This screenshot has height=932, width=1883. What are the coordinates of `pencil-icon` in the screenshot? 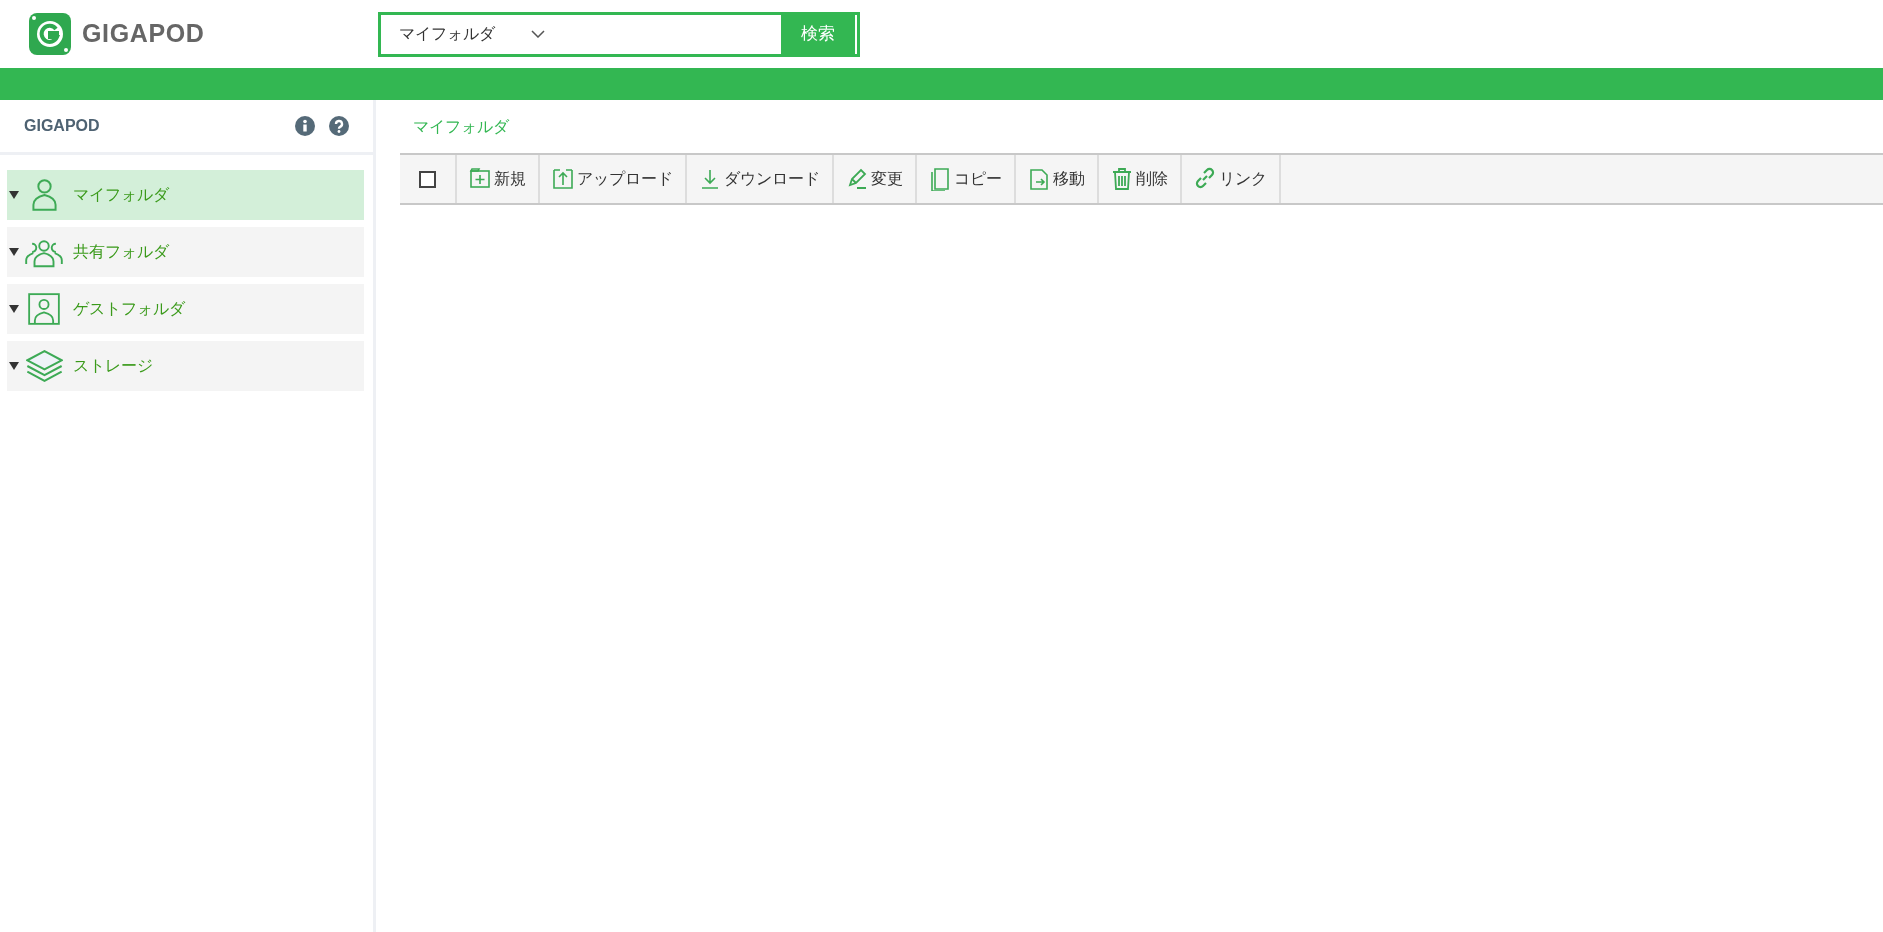 It's located at (857, 179).